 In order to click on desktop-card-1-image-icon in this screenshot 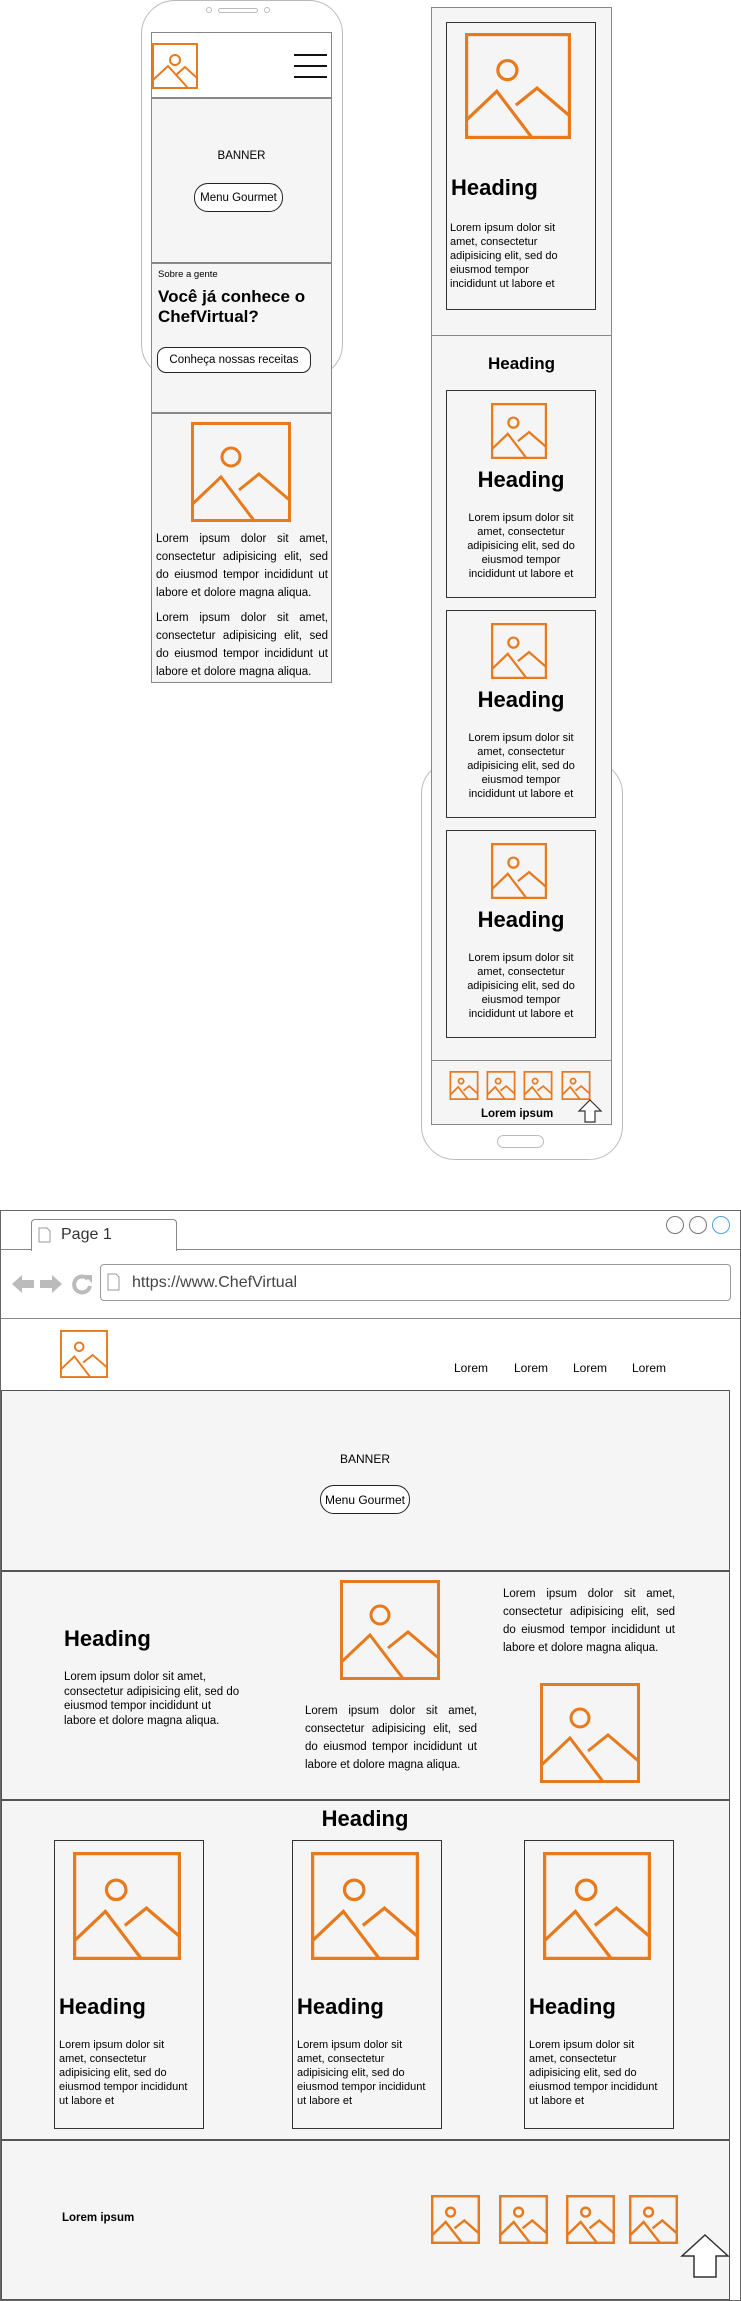, I will do `click(127, 1906)`.